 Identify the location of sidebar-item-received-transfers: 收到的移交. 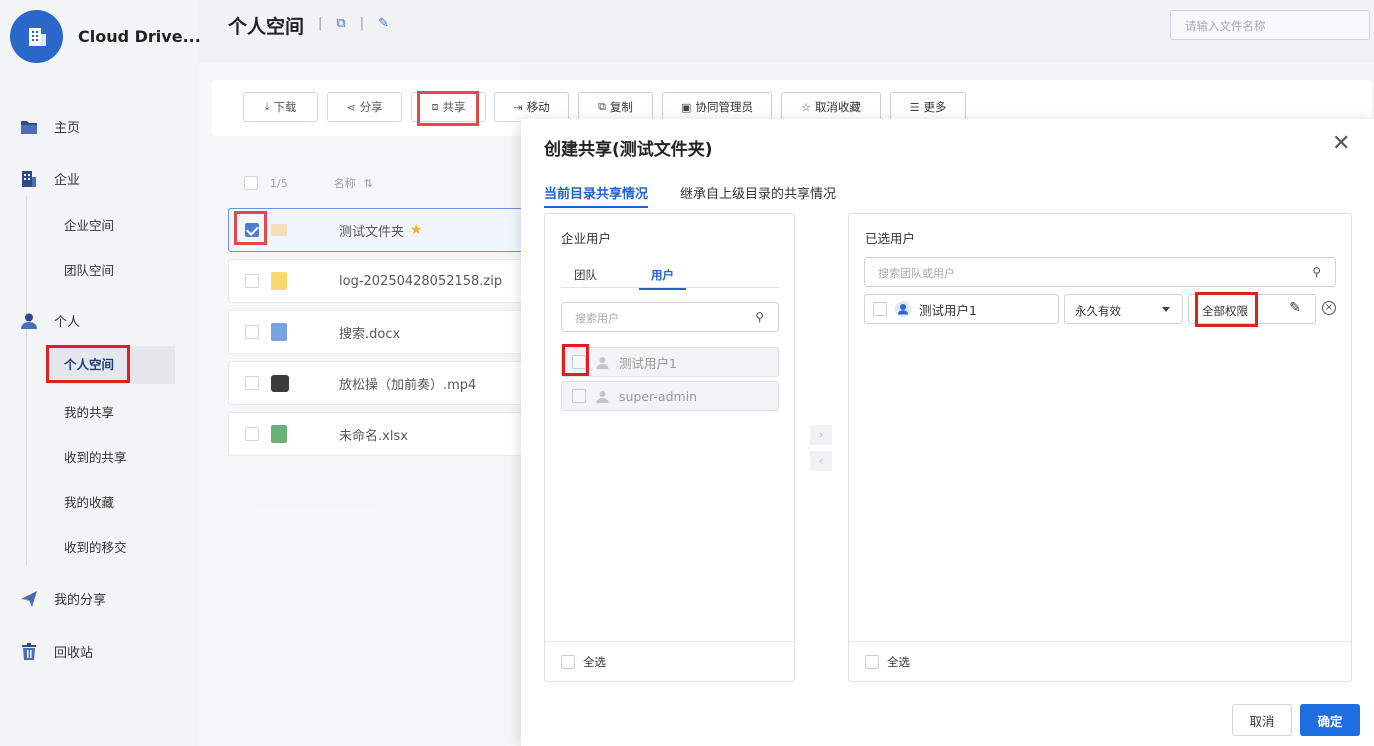
(95, 546).